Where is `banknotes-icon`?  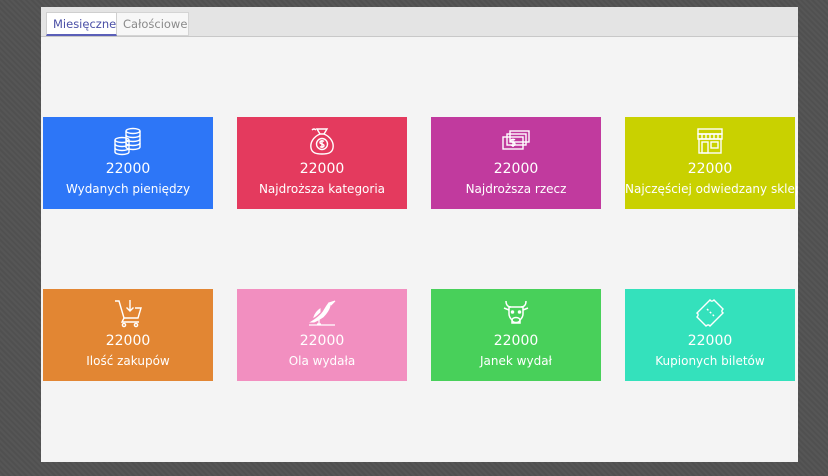 banknotes-icon is located at coordinates (516, 140).